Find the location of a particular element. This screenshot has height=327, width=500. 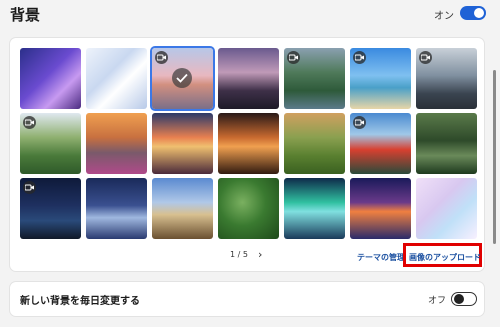

background-thumbnail-sunset-flowers is located at coordinates (116, 143).